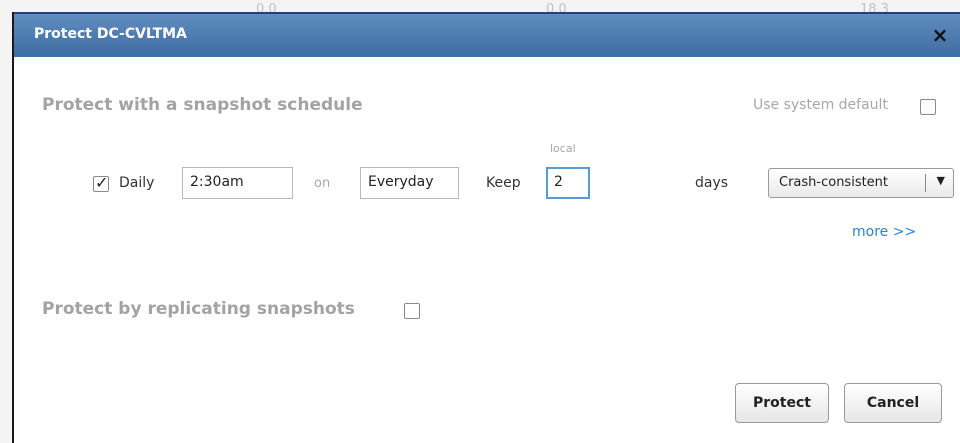 The image size is (960, 443). What do you see at coordinates (110, 34) in the screenshot?
I see `dialog-title: Protect DC-CVLTMA` at bounding box center [110, 34].